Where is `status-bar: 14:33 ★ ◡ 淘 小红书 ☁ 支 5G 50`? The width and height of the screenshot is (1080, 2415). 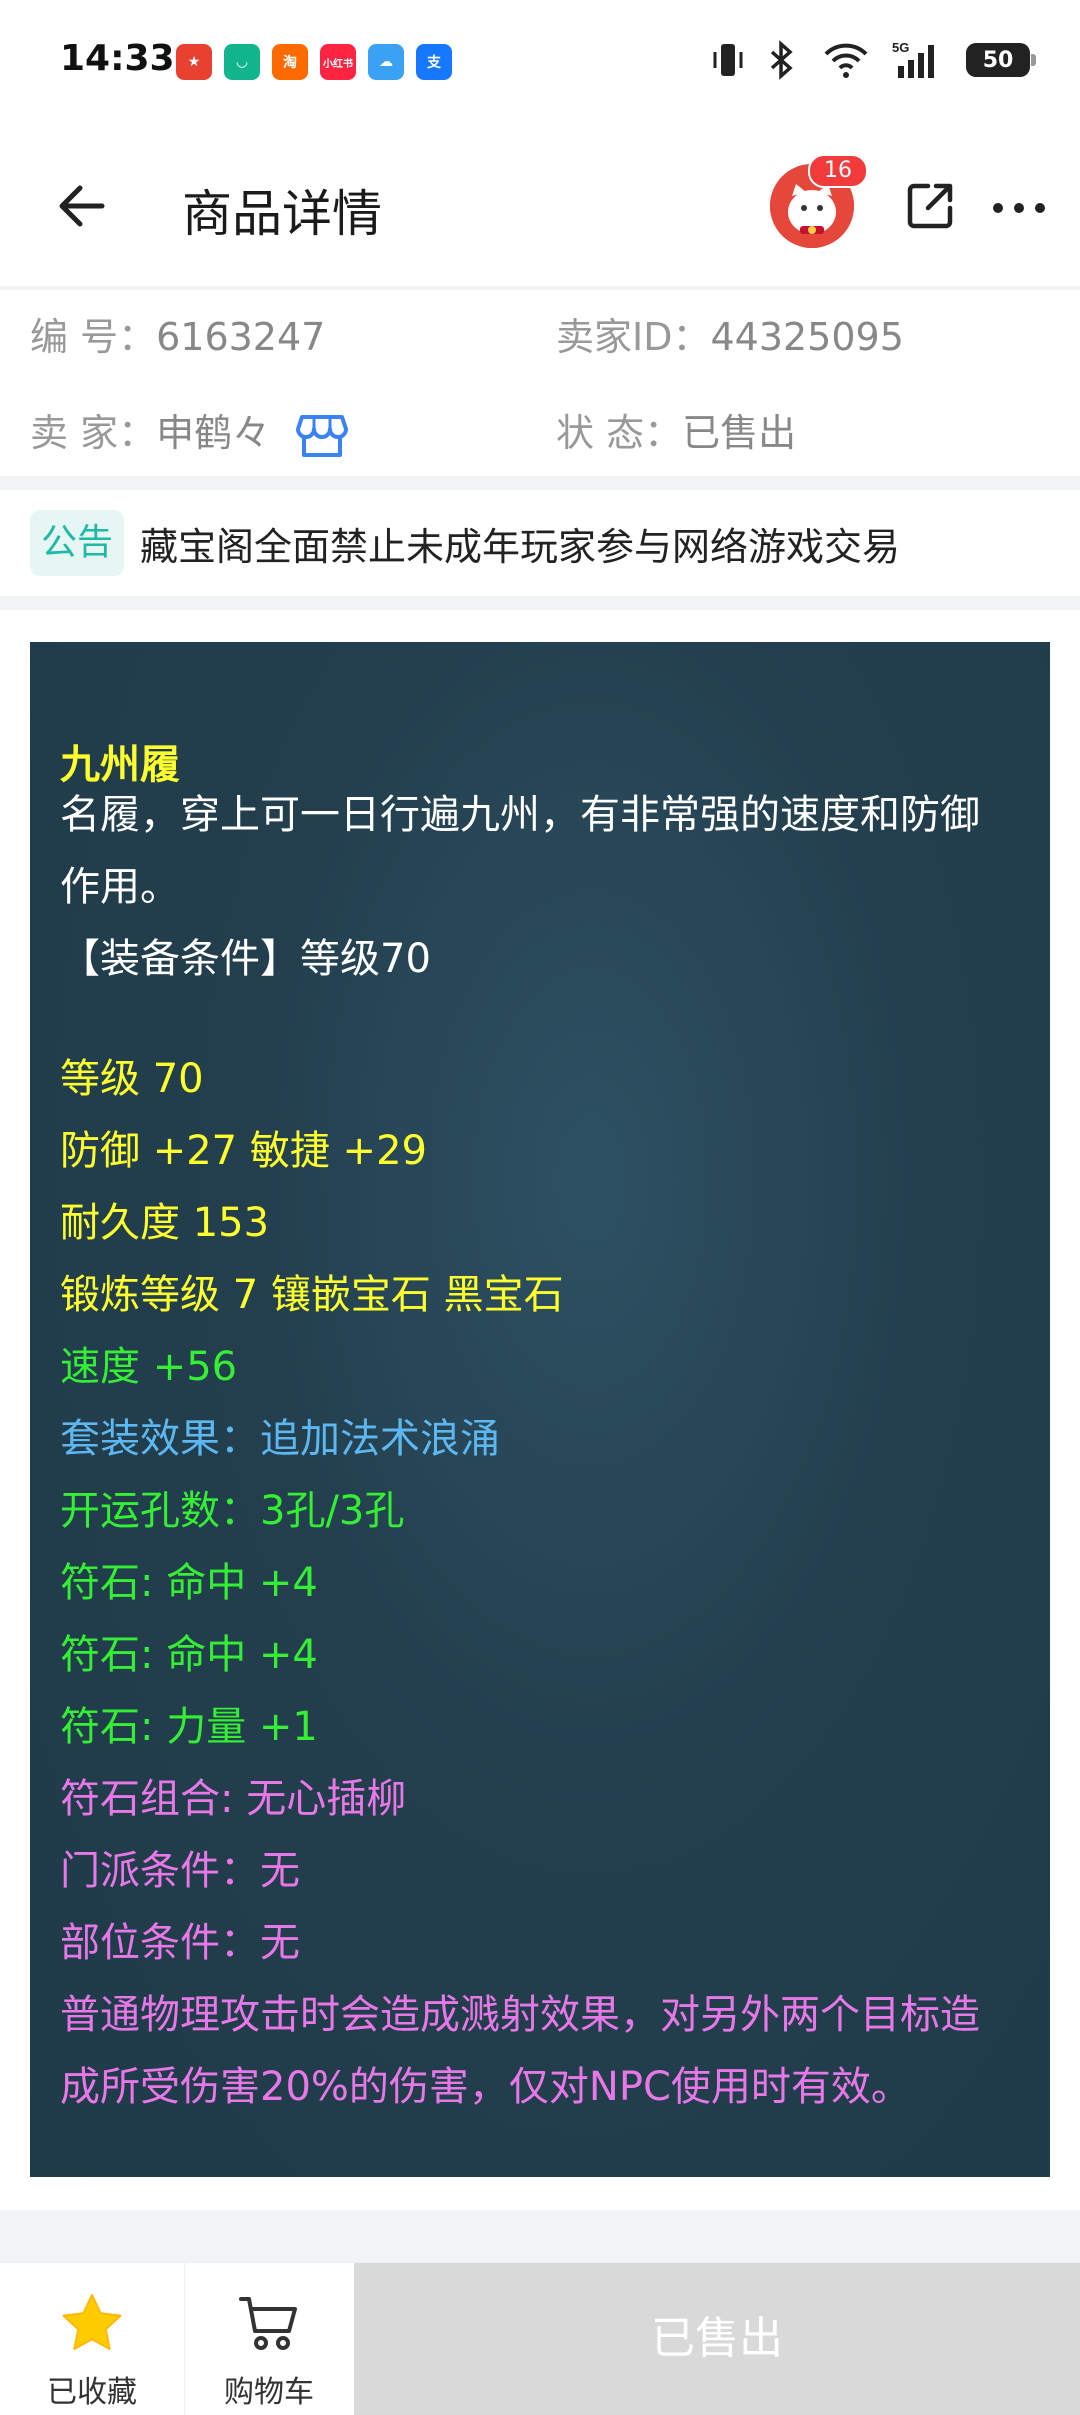
status-bar: 14:33 ★ ◡ 淘 小红书 ☁ 支 5G 50 is located at coordinates (540, 64).